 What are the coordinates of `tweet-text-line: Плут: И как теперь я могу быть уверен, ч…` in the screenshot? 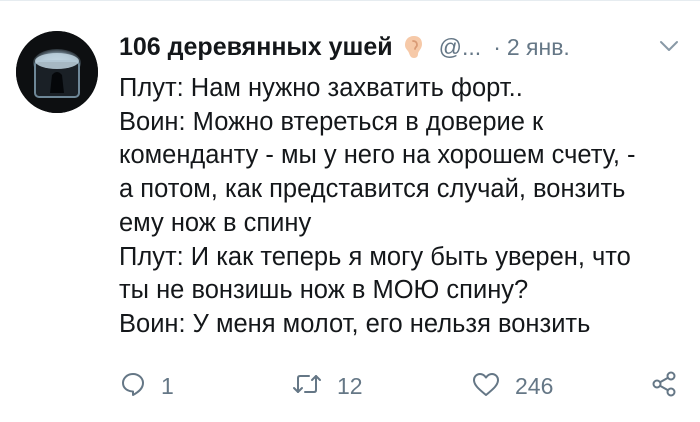 It's located at (375, 256).